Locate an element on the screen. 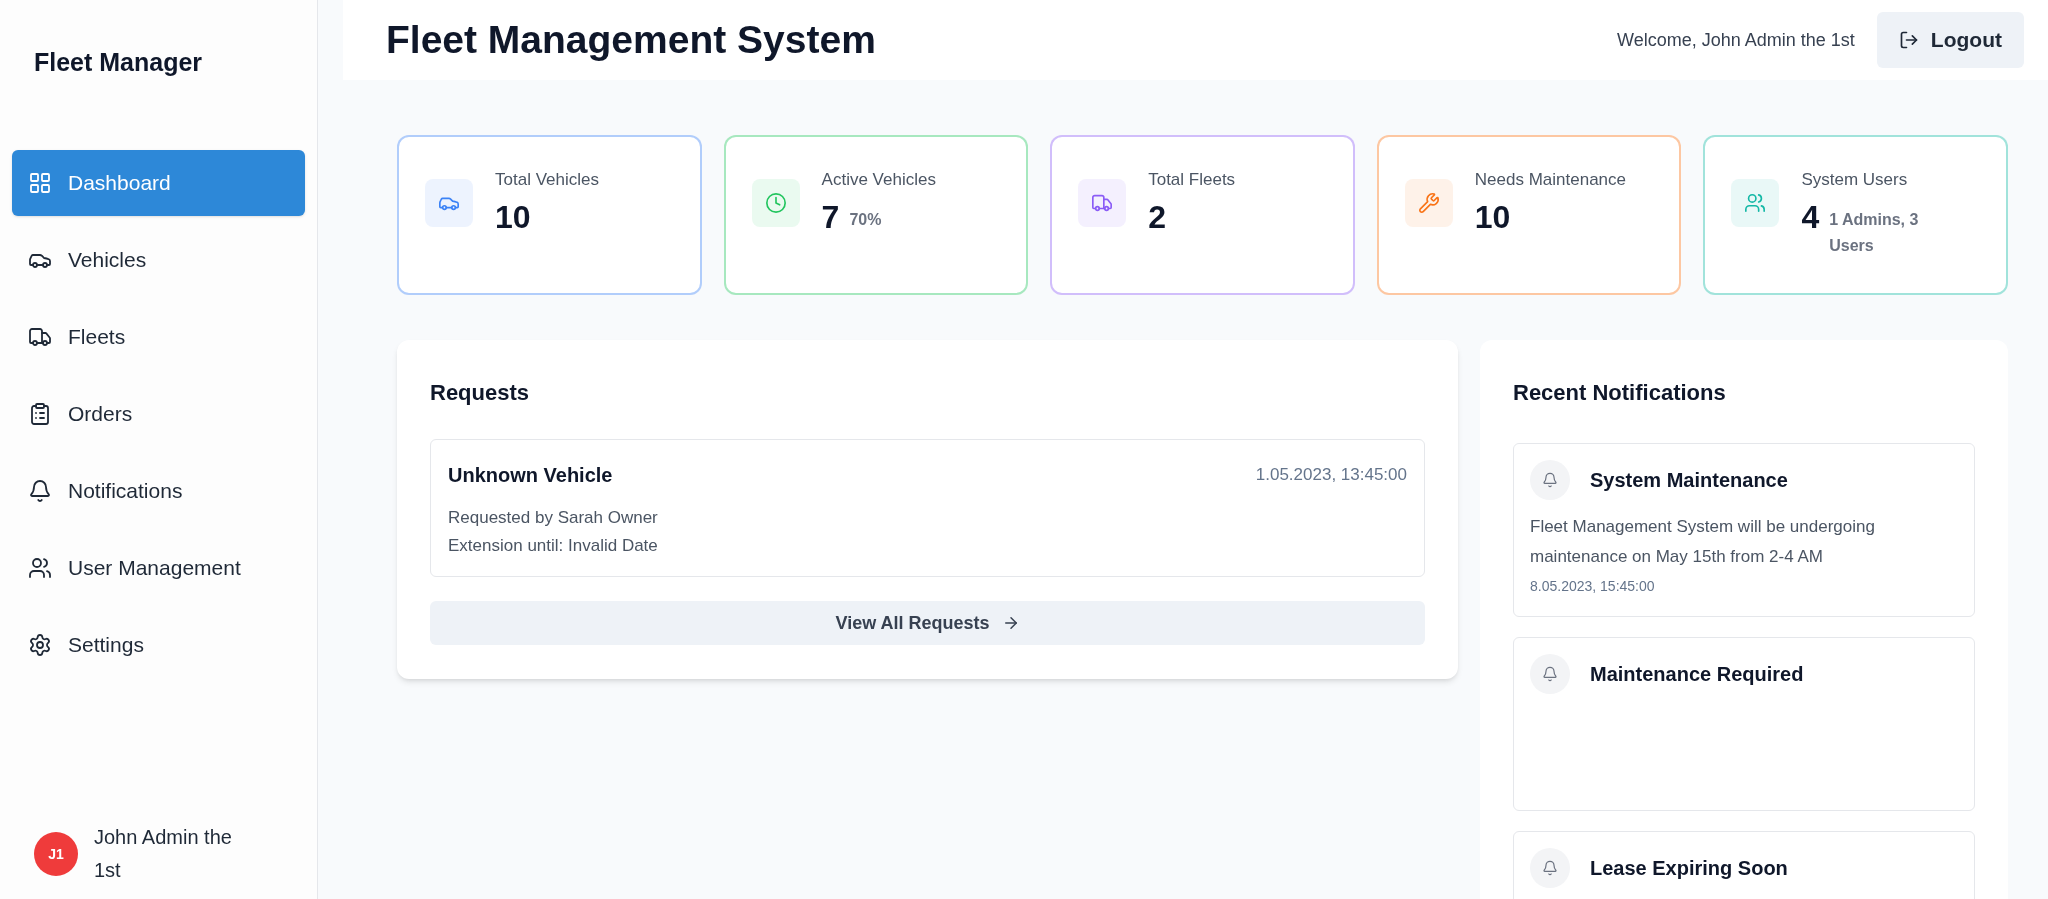 This screenshot has height=899, width=2048. stat-value: 2 is located at coordinates (1157, 216).